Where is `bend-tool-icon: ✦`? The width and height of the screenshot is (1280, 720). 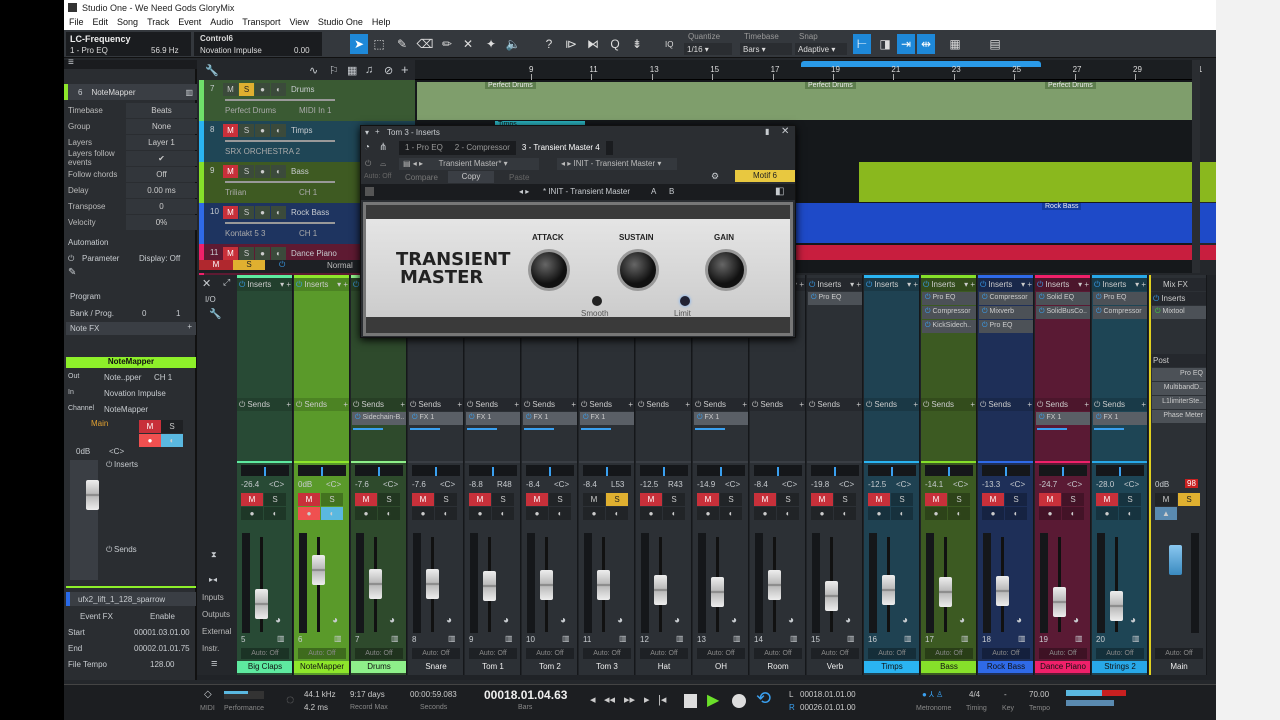 bend-tool-icon: ✦ is located at coordinates (491, 44).